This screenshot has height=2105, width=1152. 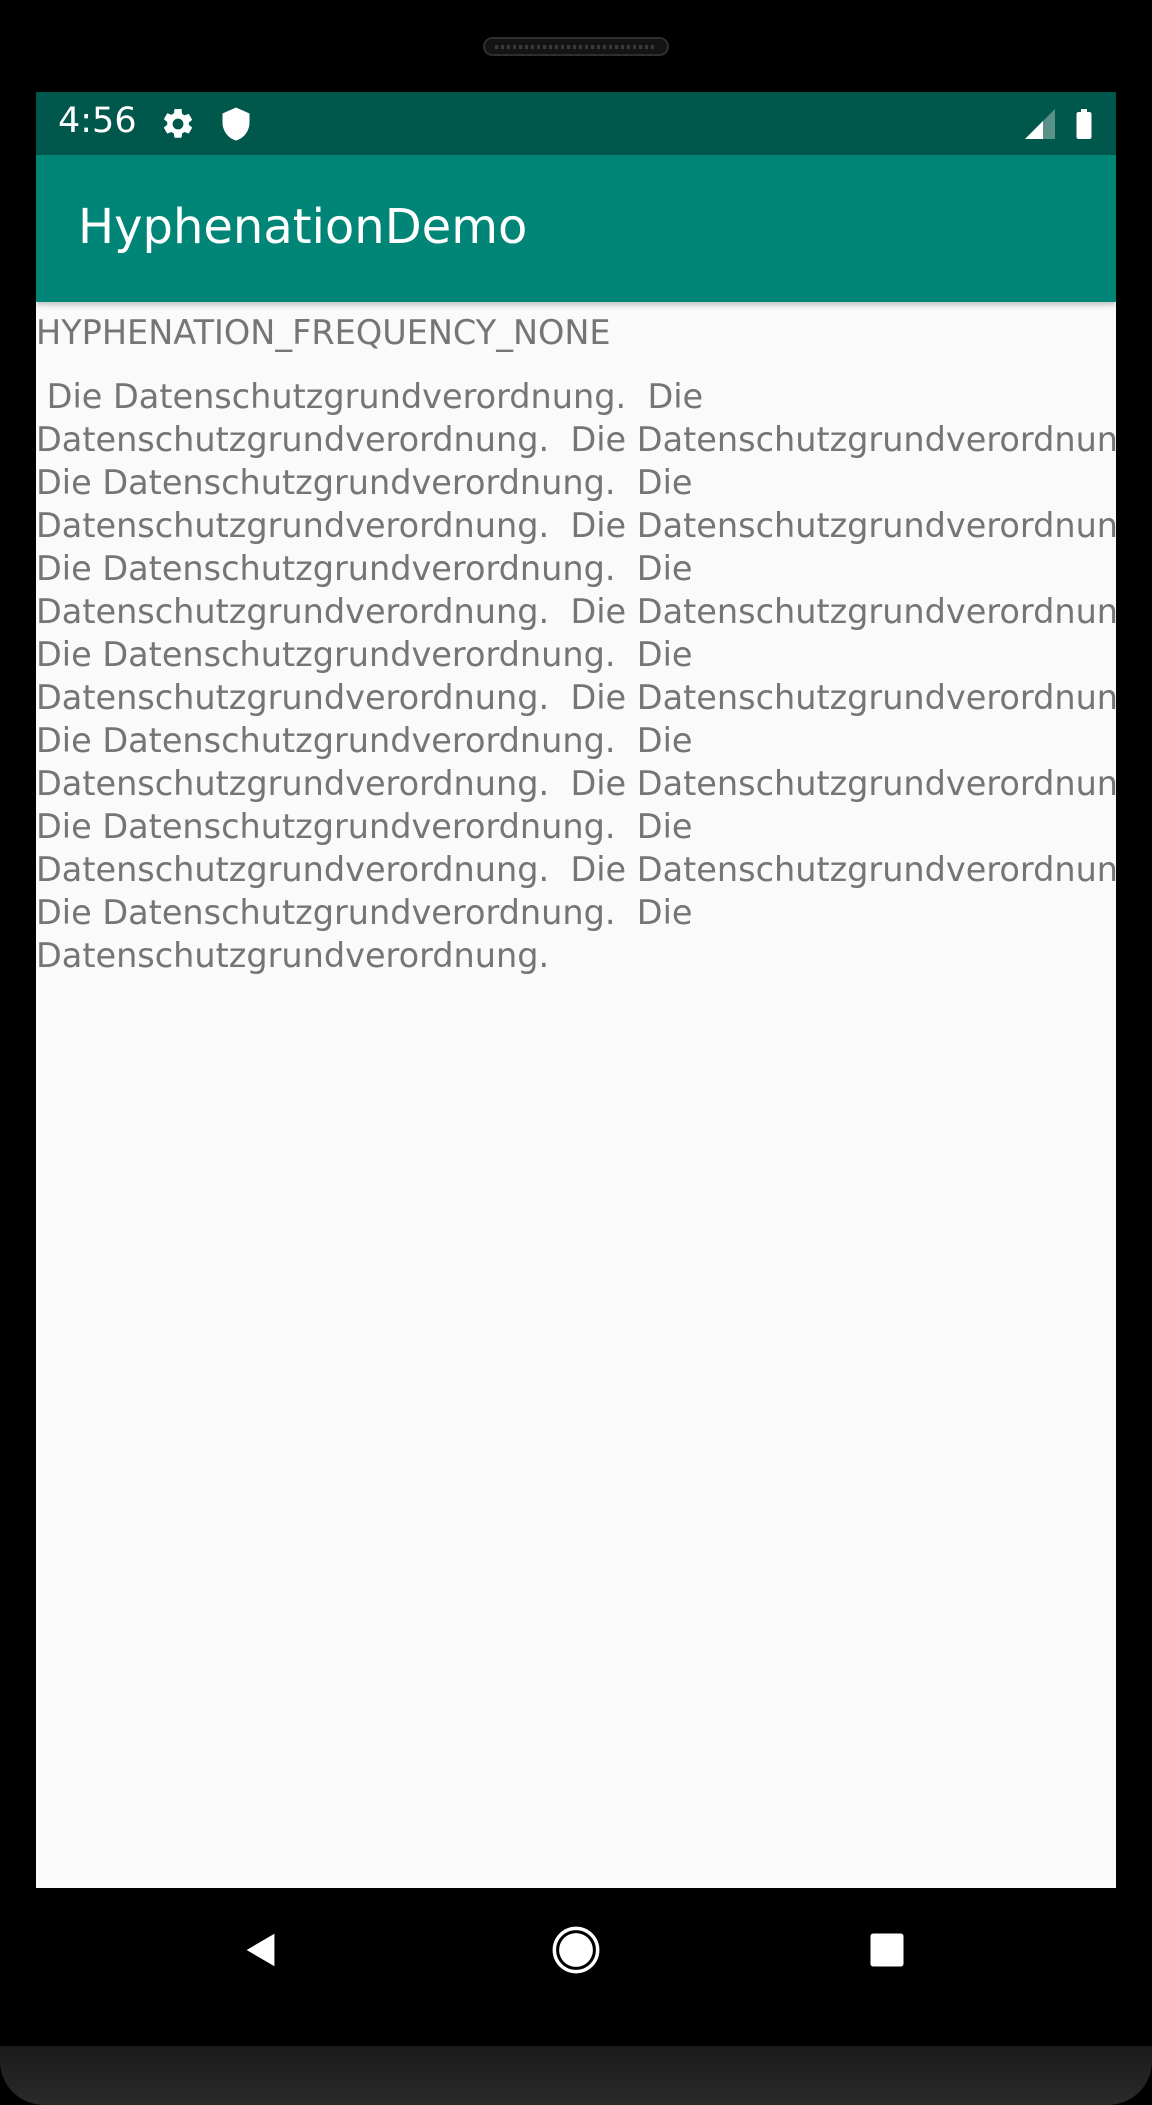 I want to click on hyphenation-frequency-label: HYPHENATION_FREQUENCY_NONE, so click(x=323, y=332).